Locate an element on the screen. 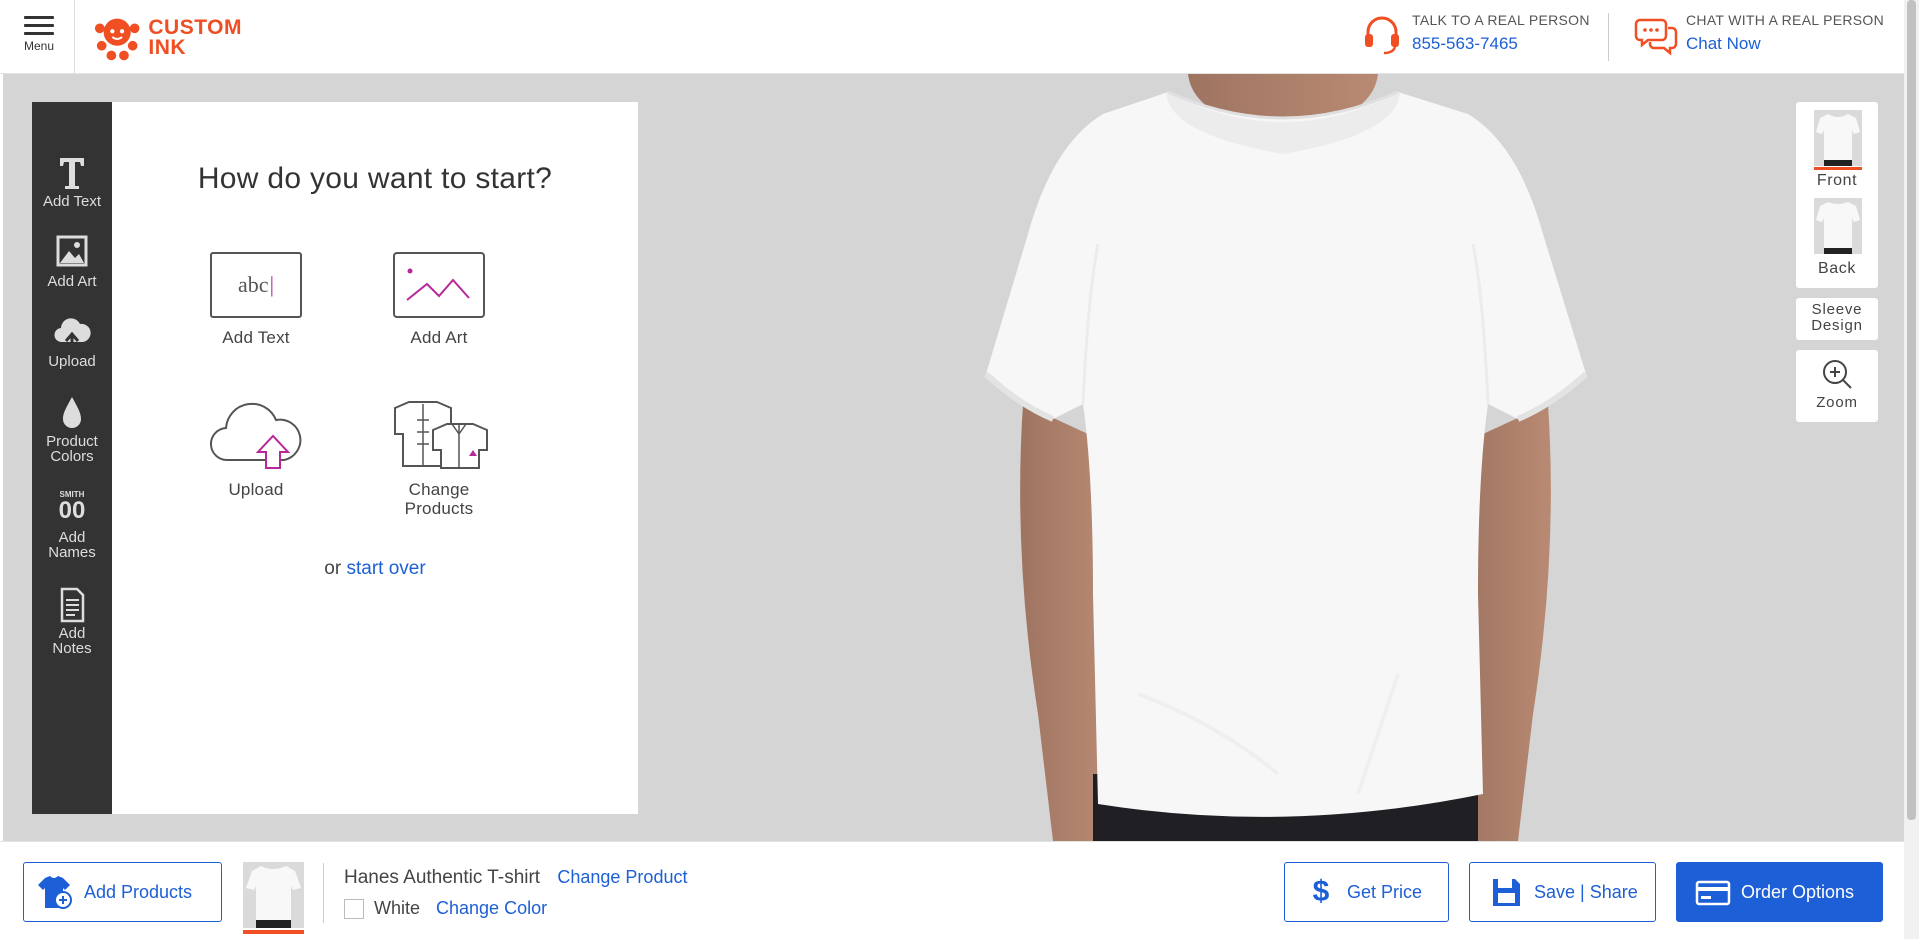 The width and height of the screenshot is (1919, 939). back-view-thumb is located at coordinates (1838, 226).